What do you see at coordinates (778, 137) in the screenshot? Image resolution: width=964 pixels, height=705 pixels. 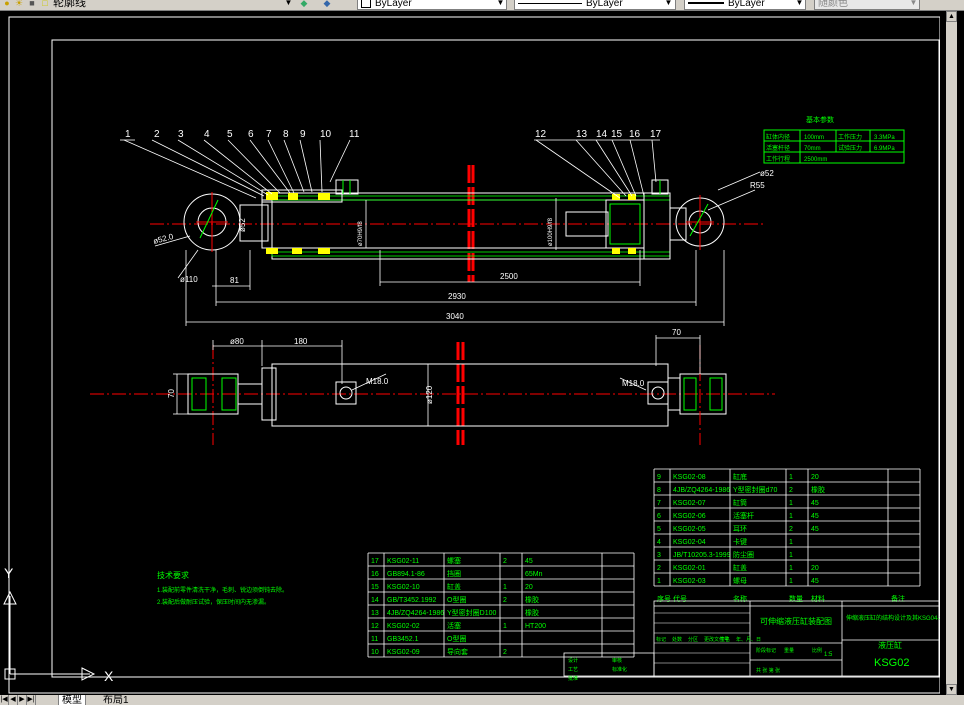 I see `param-label-1: 缸体内径` at bounding box center [778, 137].